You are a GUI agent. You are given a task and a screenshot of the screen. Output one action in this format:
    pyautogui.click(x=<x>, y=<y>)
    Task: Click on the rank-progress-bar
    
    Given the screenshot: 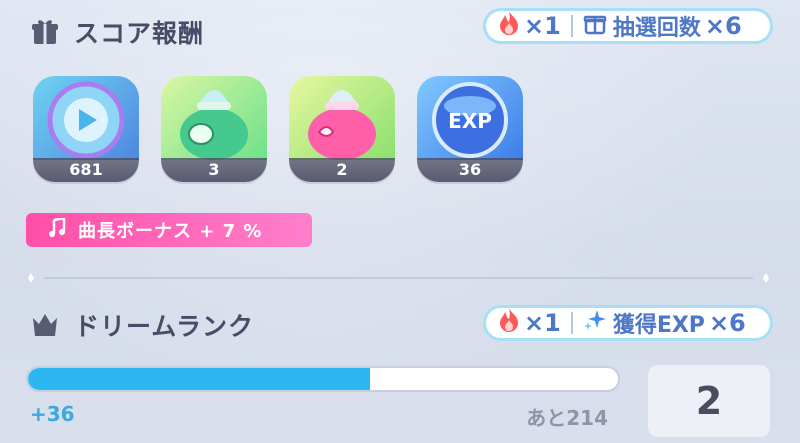 What is the action you would take?
    pyautogui.click(x=323, y=379)
    